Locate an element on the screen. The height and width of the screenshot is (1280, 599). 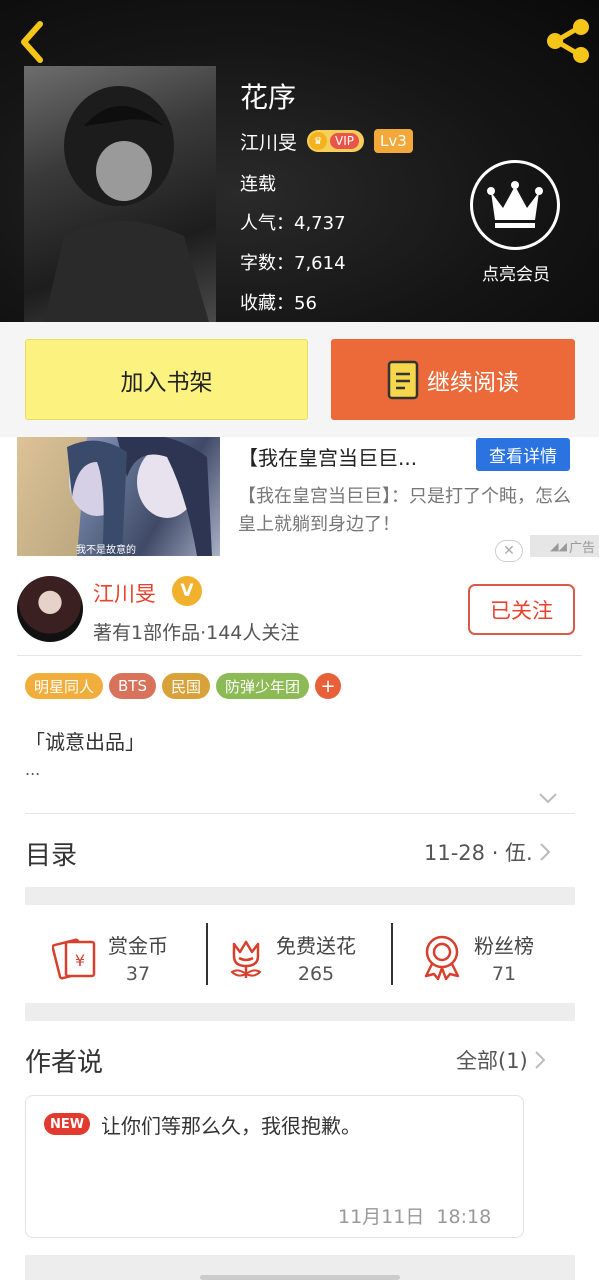
member-button is located at coordinates (515, 205).